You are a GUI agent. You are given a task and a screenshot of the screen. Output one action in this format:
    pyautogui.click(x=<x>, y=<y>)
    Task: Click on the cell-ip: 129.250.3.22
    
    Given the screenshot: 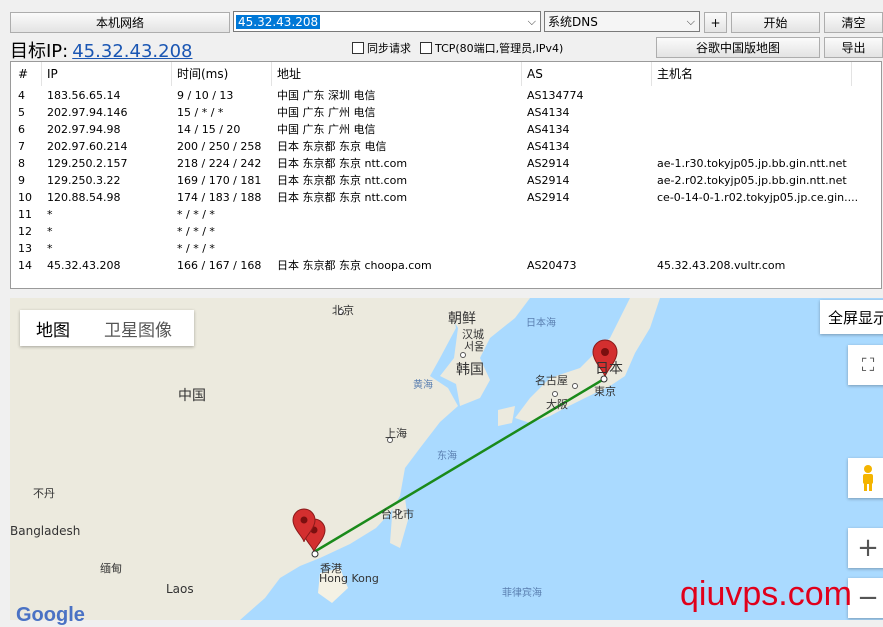 What is the action you would take?
    pyautogui.click(x=84, y=180)
    